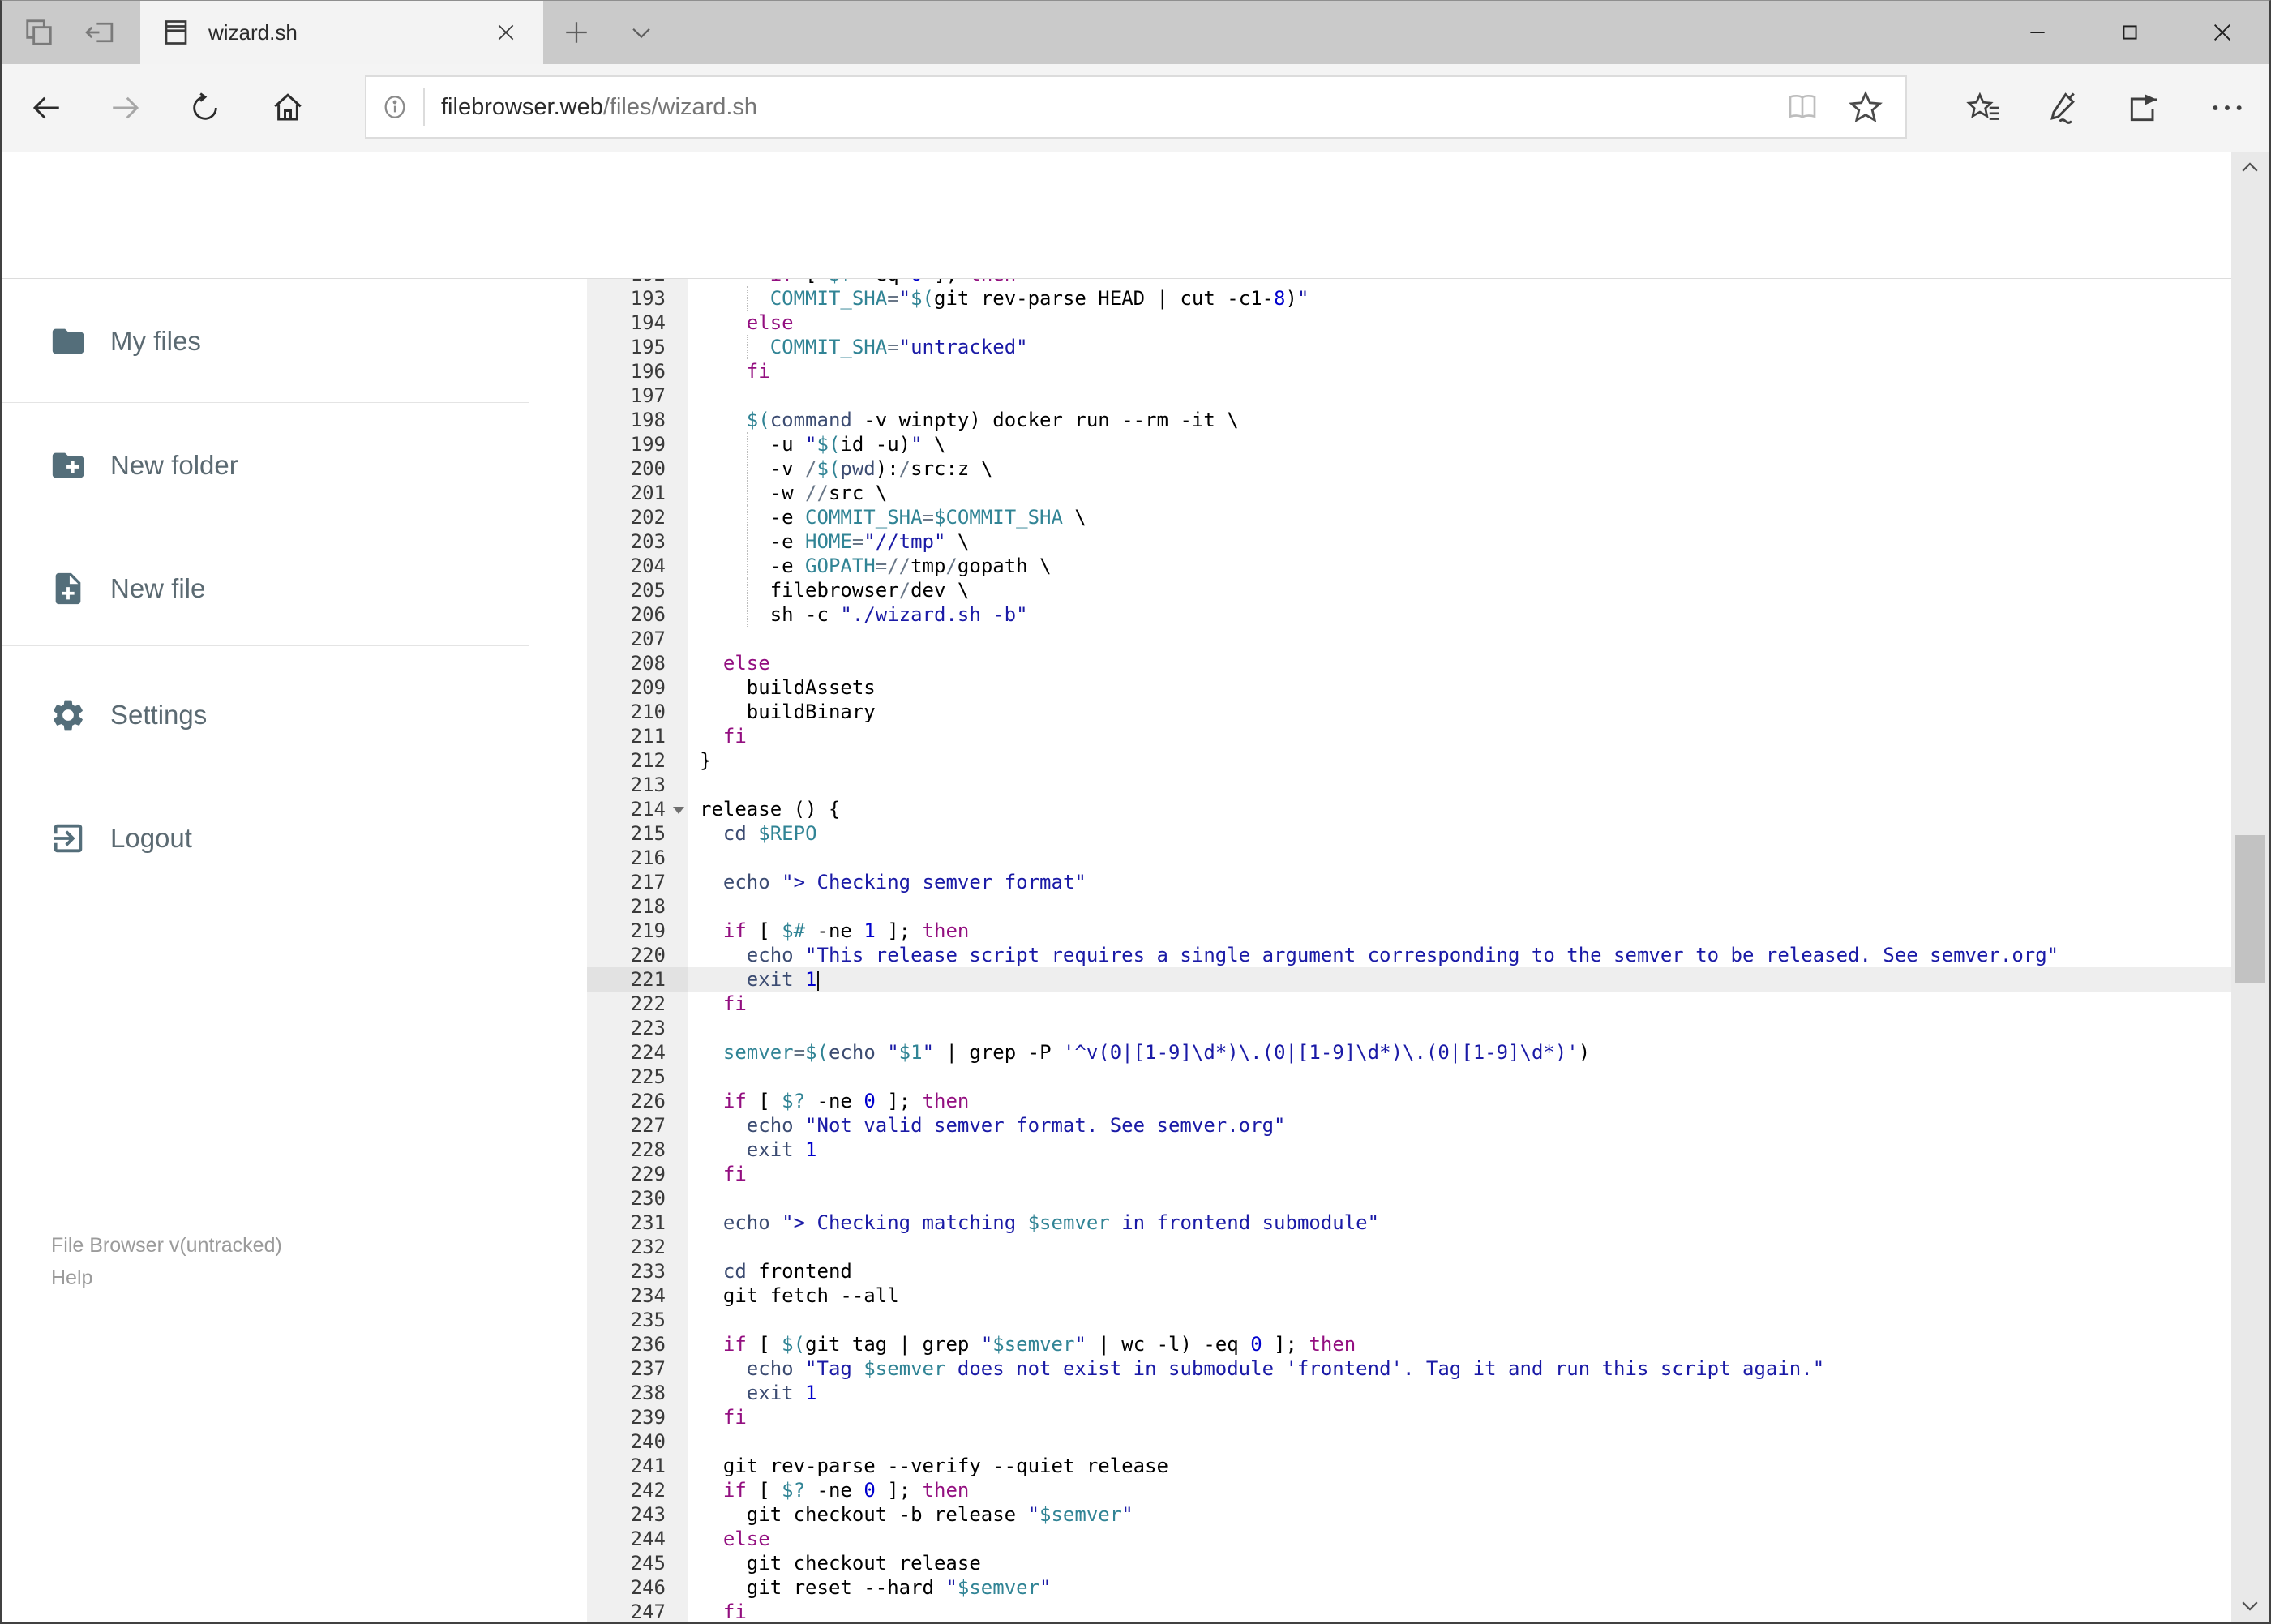  Describe the element at coordinates (1403, 283) in the screenshot. I see `code-line: 192 if [ $? -eq 0 ]; then` at that location.